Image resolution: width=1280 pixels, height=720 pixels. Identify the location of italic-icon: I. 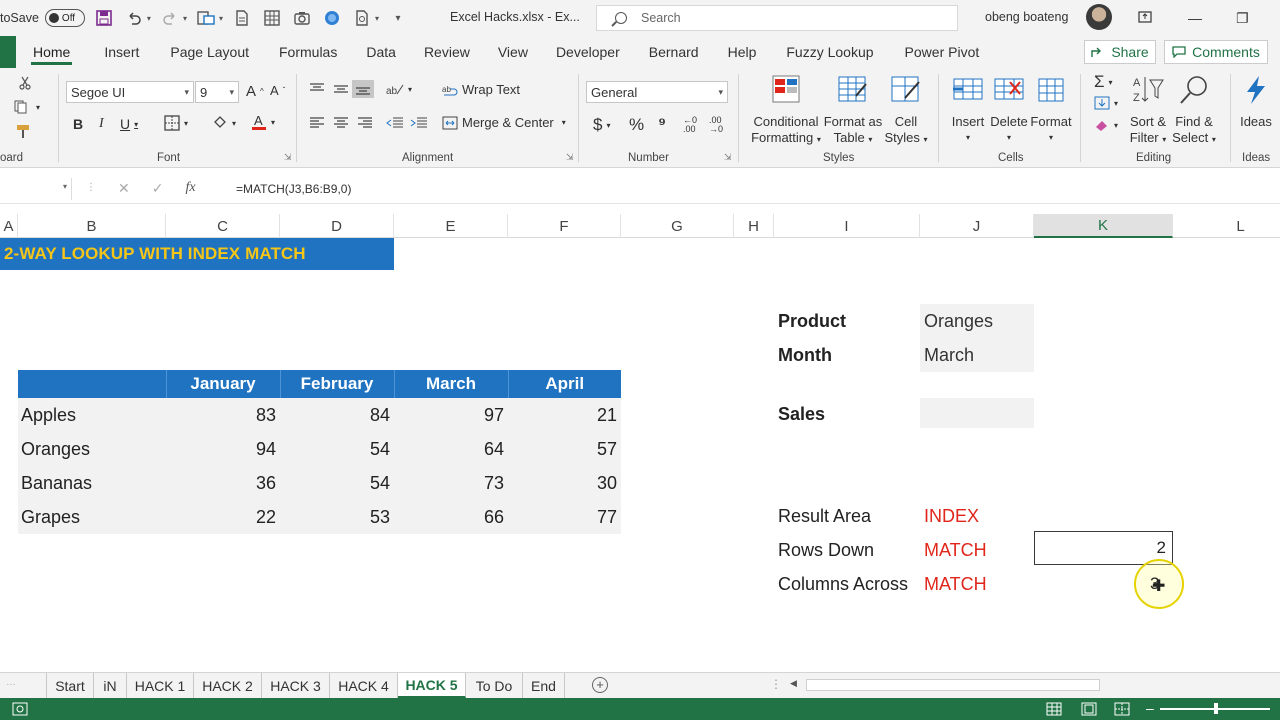
(101, 124).